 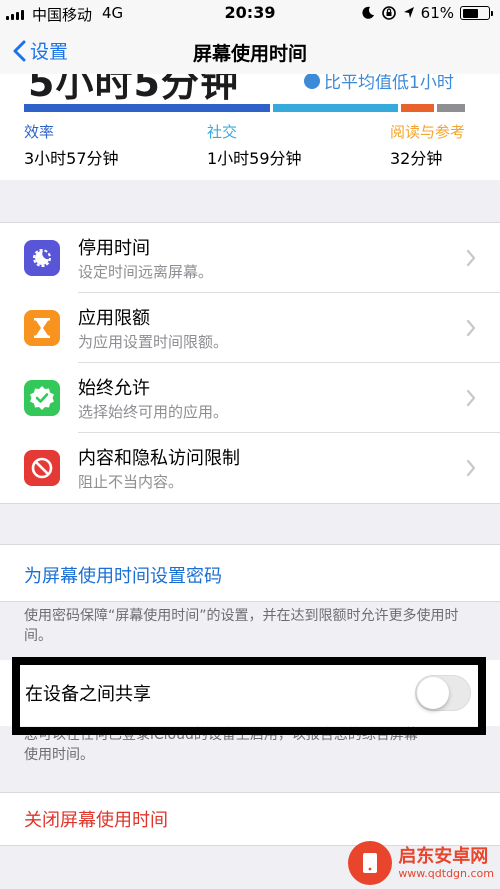 I want to click on settings-item-app-limits: 应用限额 为应用设置时间限额。, so click(x=250, y=328).